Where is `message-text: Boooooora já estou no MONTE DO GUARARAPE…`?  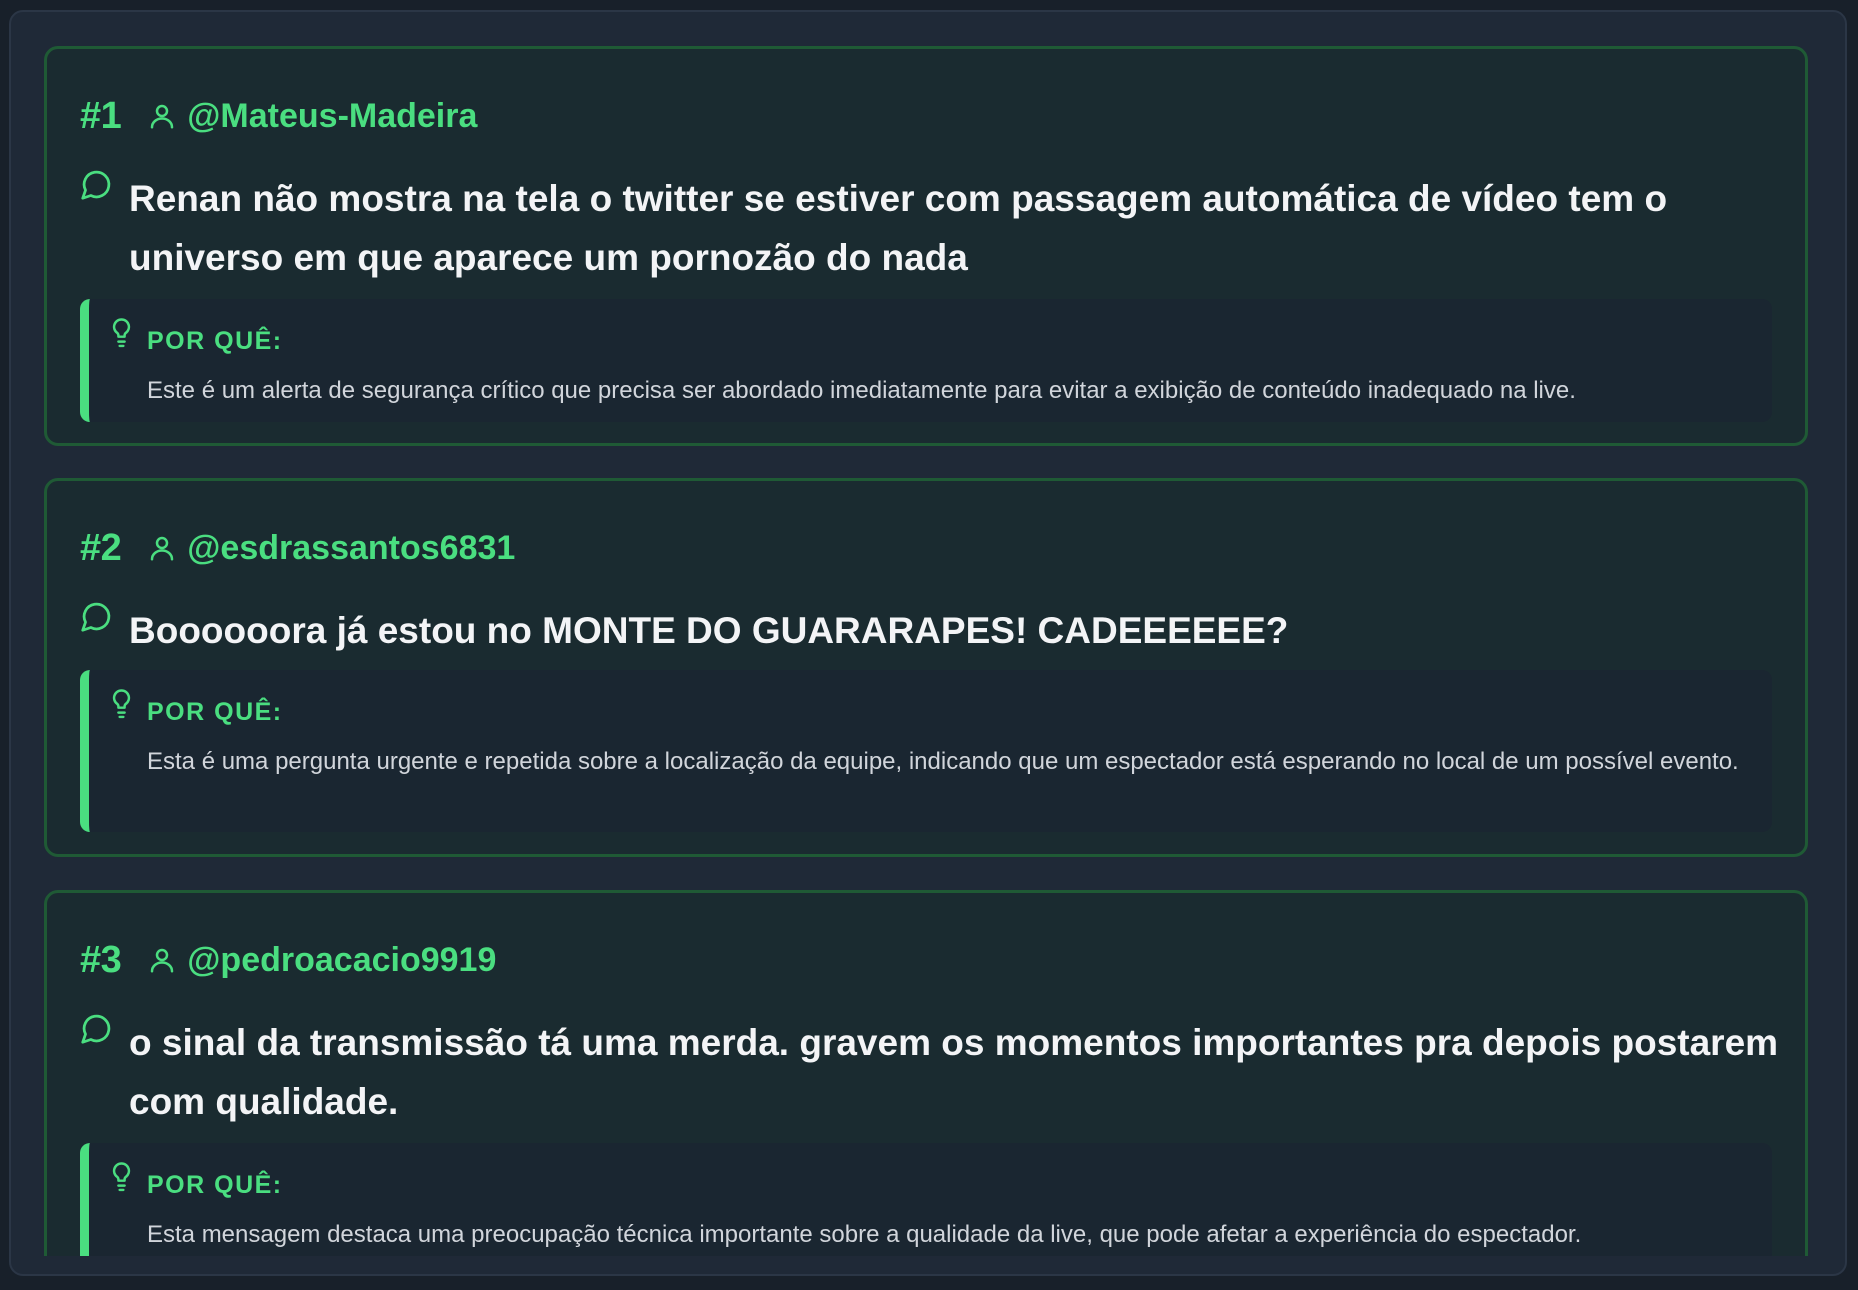 message-text: Boooooora já estou no MONTE DO GUARARAPE… is located at coordinates (709, 630).